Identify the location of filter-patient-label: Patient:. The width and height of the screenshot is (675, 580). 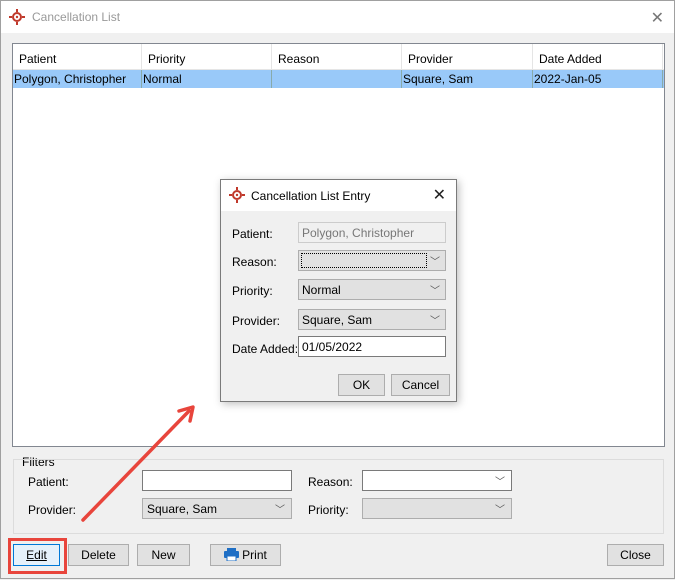
(48, 482).